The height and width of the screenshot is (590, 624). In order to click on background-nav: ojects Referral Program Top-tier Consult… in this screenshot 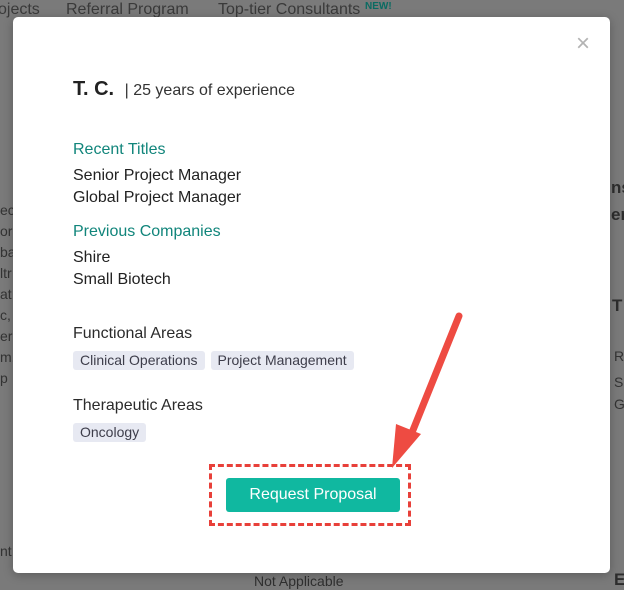, I will do `click(312, 9)`.